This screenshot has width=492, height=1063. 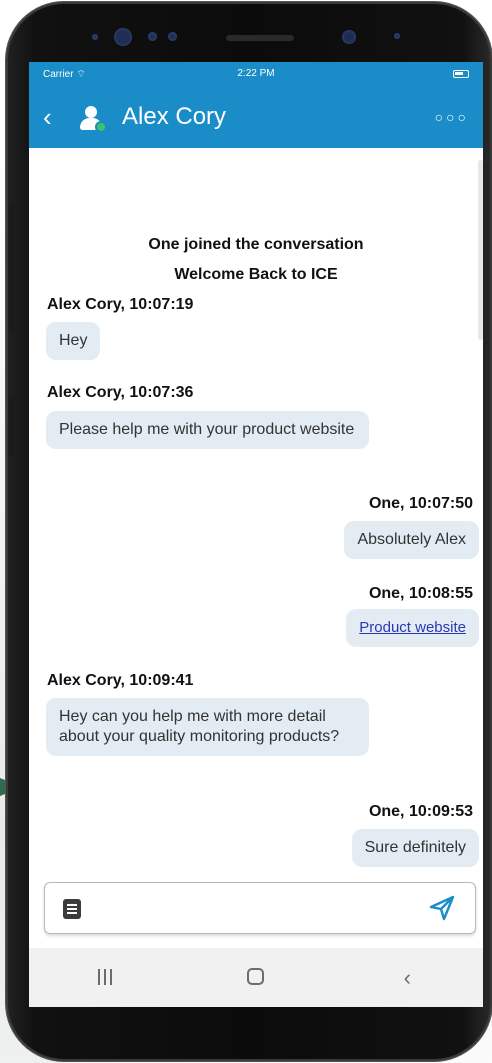 I want to click on status-bar: Carrier ⌔ 2:22 PM, so click(x=256, y=74).